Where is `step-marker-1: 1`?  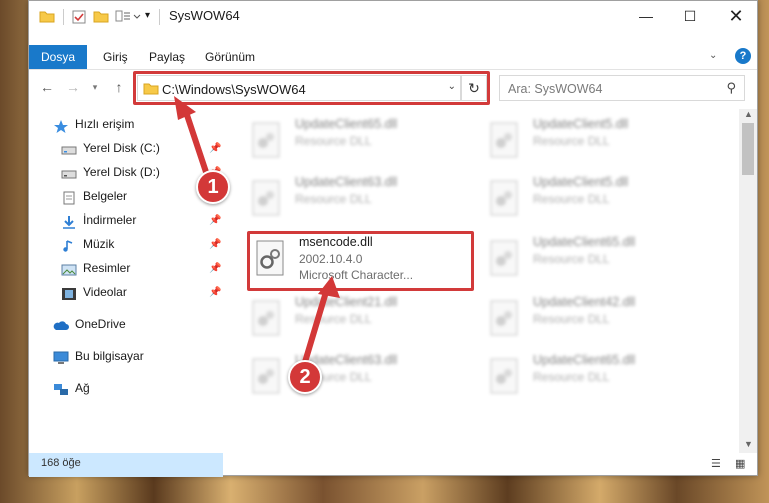
step-marker-1: 1 is located at coordinates (213, 187).